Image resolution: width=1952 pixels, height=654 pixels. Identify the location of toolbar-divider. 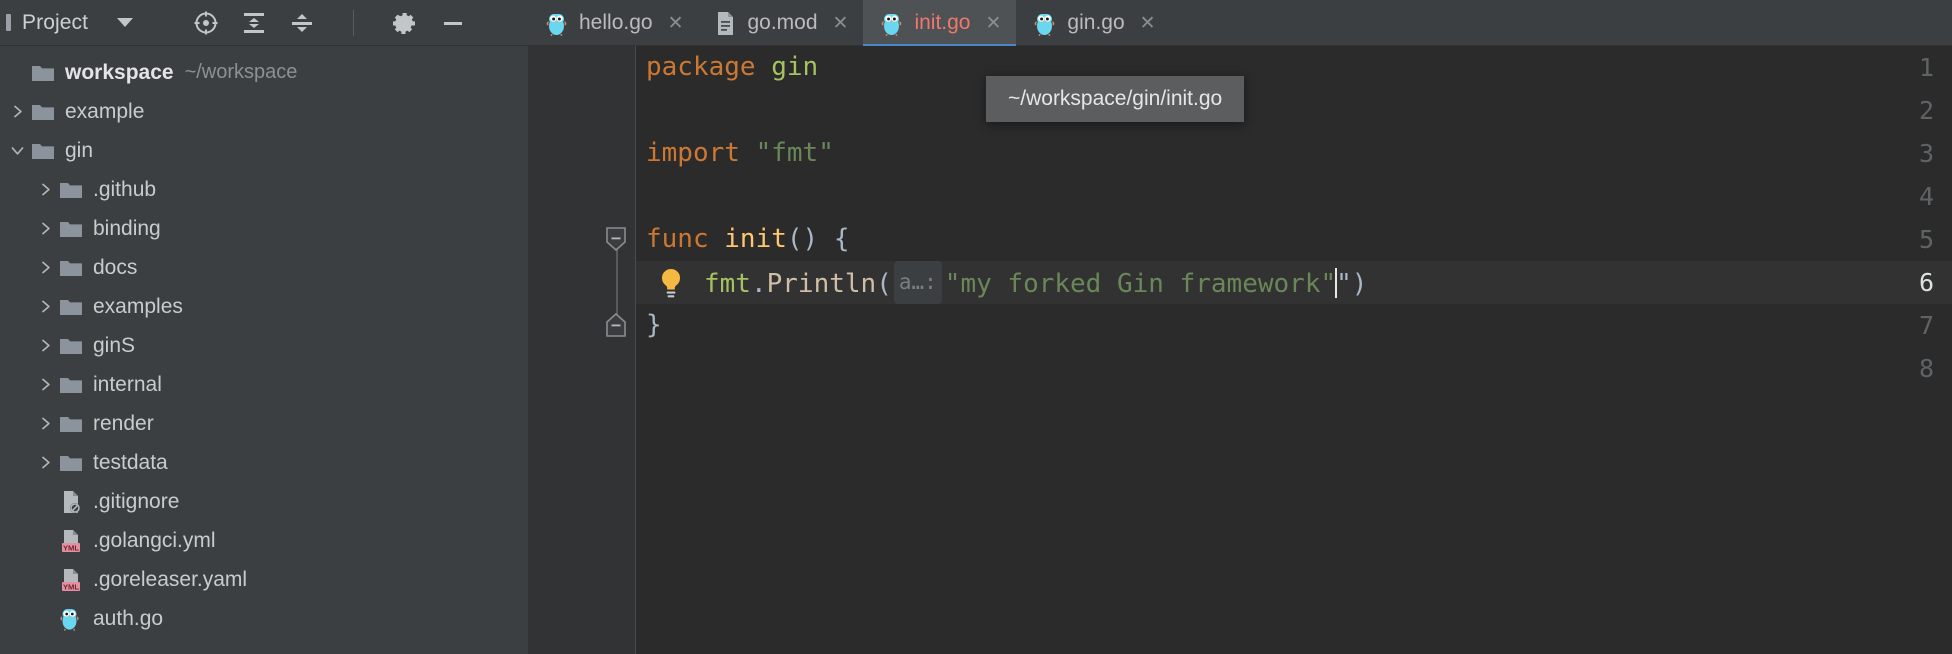
(354, 22).